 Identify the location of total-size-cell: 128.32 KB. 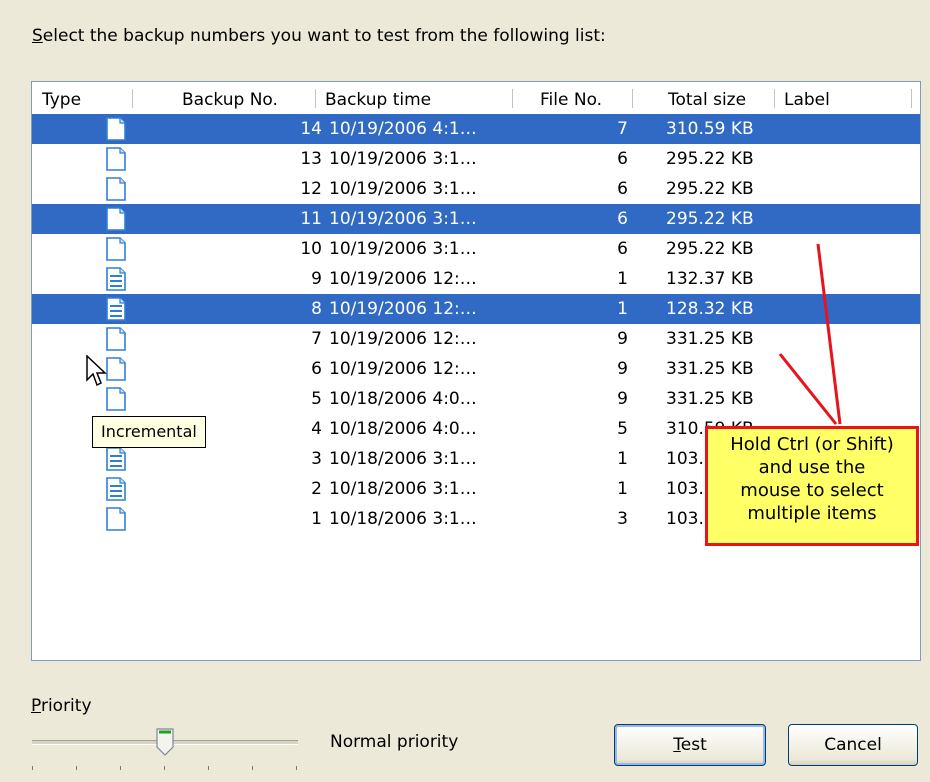
(710, 309).